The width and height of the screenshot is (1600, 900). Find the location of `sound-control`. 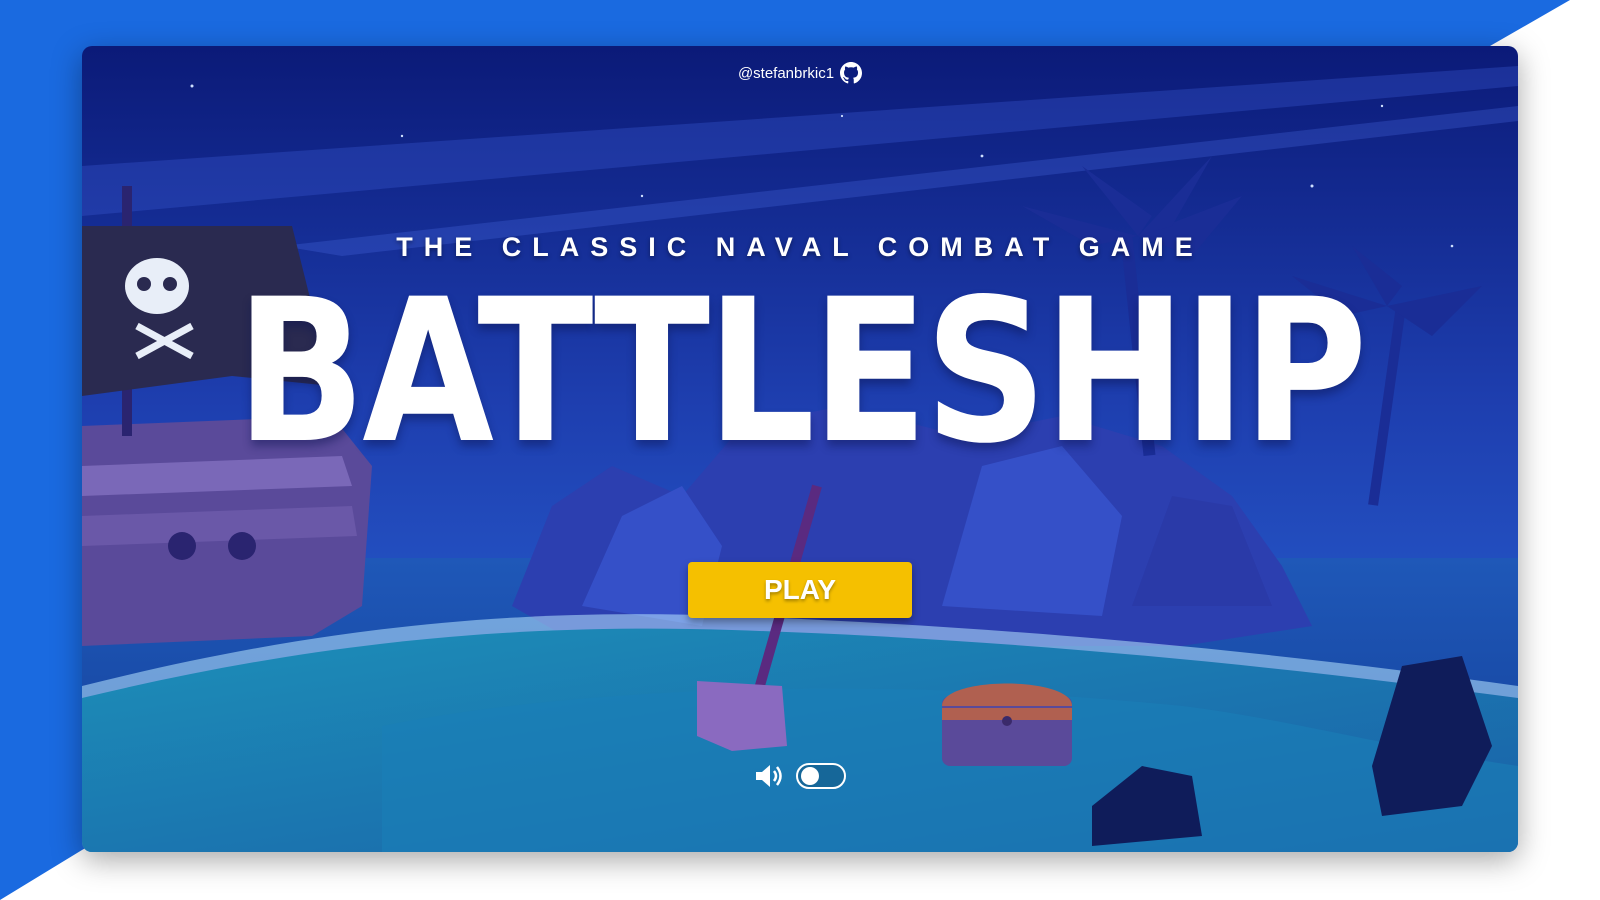

sound-control is located at coordinates (800, 776).